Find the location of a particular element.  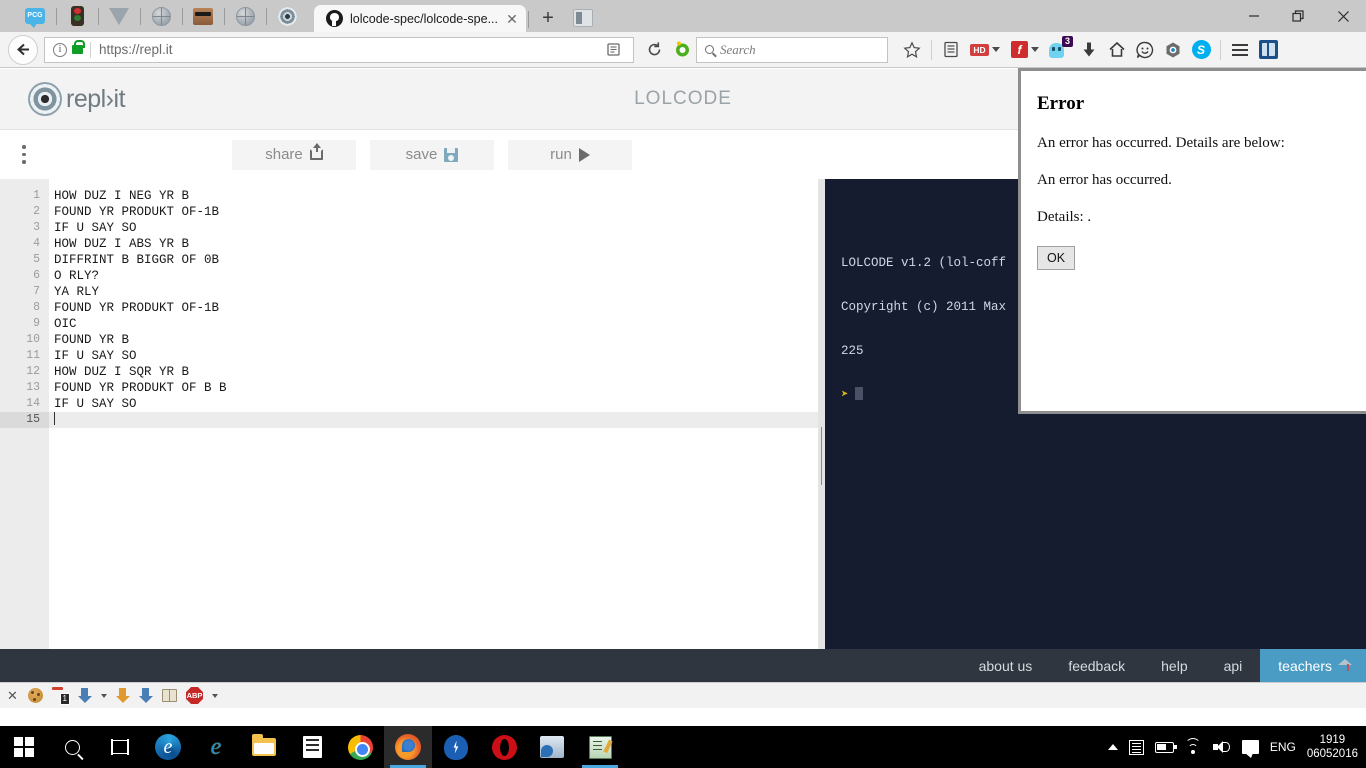

editor-console-splitter is located at coordinates (821, 430).